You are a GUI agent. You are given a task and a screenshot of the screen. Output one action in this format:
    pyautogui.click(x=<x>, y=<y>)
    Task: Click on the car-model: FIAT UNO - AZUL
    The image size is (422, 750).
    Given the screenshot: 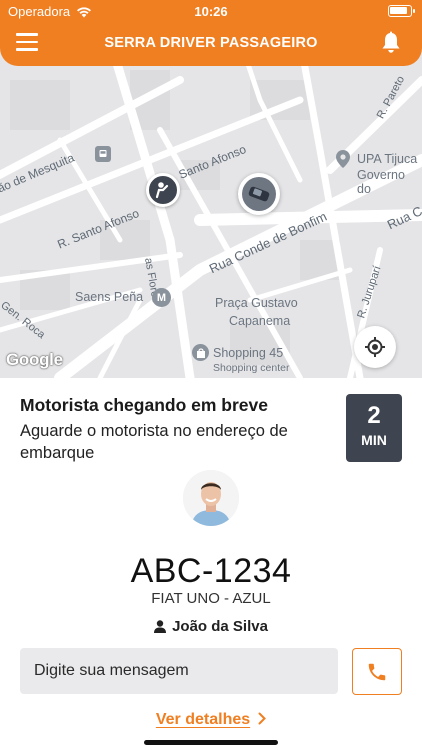 What is the action you would take?
    pyautogui.click(x=211, y=598)
    